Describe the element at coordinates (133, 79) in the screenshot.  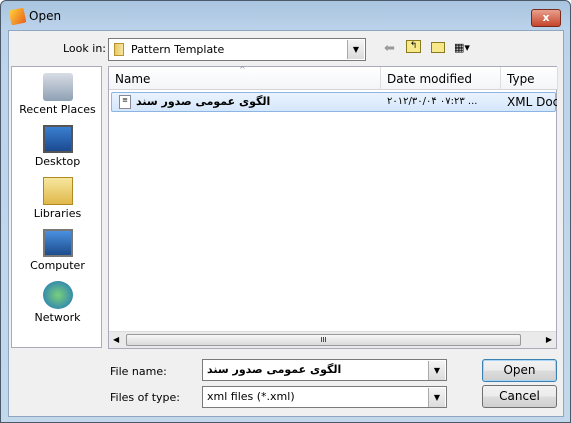
I see `column-label: Name` at that location.